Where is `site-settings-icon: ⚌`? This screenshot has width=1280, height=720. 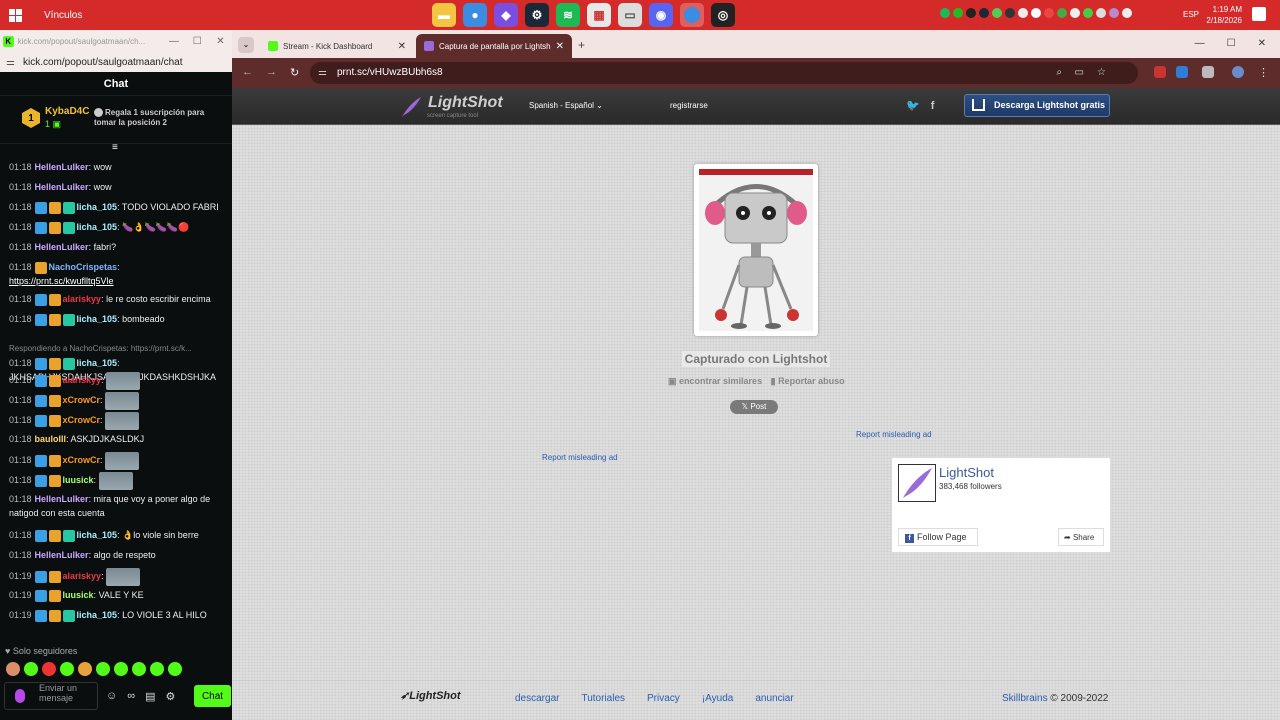
site-settings-icon: ⚌ is located at coordinates (10, 62).